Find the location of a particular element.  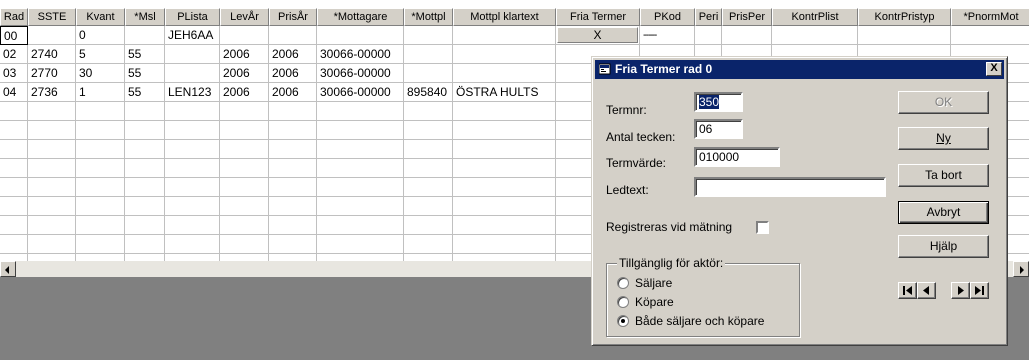

column-header-7: *Mottagare is located at coordinates (360, 17).